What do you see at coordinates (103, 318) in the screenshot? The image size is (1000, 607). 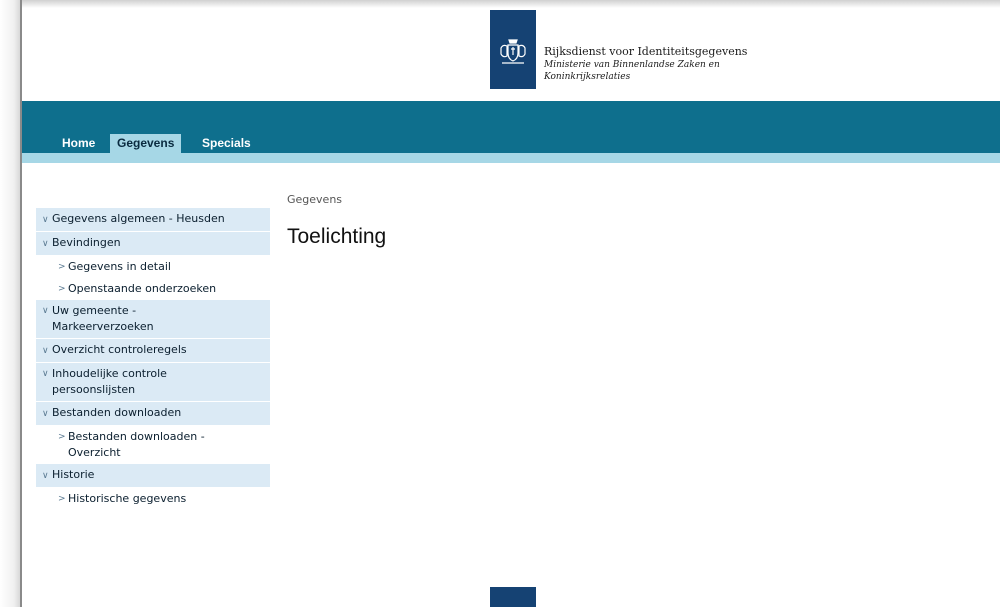 I see `sidebar-item-label: Uw gemeente - Markeerverzoeken` at bounding box center [103, 318].